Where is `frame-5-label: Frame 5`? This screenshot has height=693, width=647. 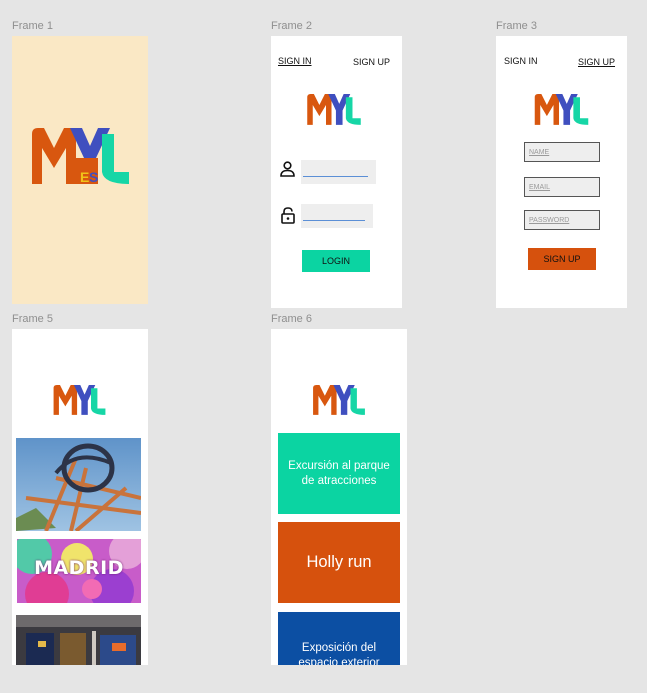
frame-5-label: Frame 5 is located at coordinates (32, 319).